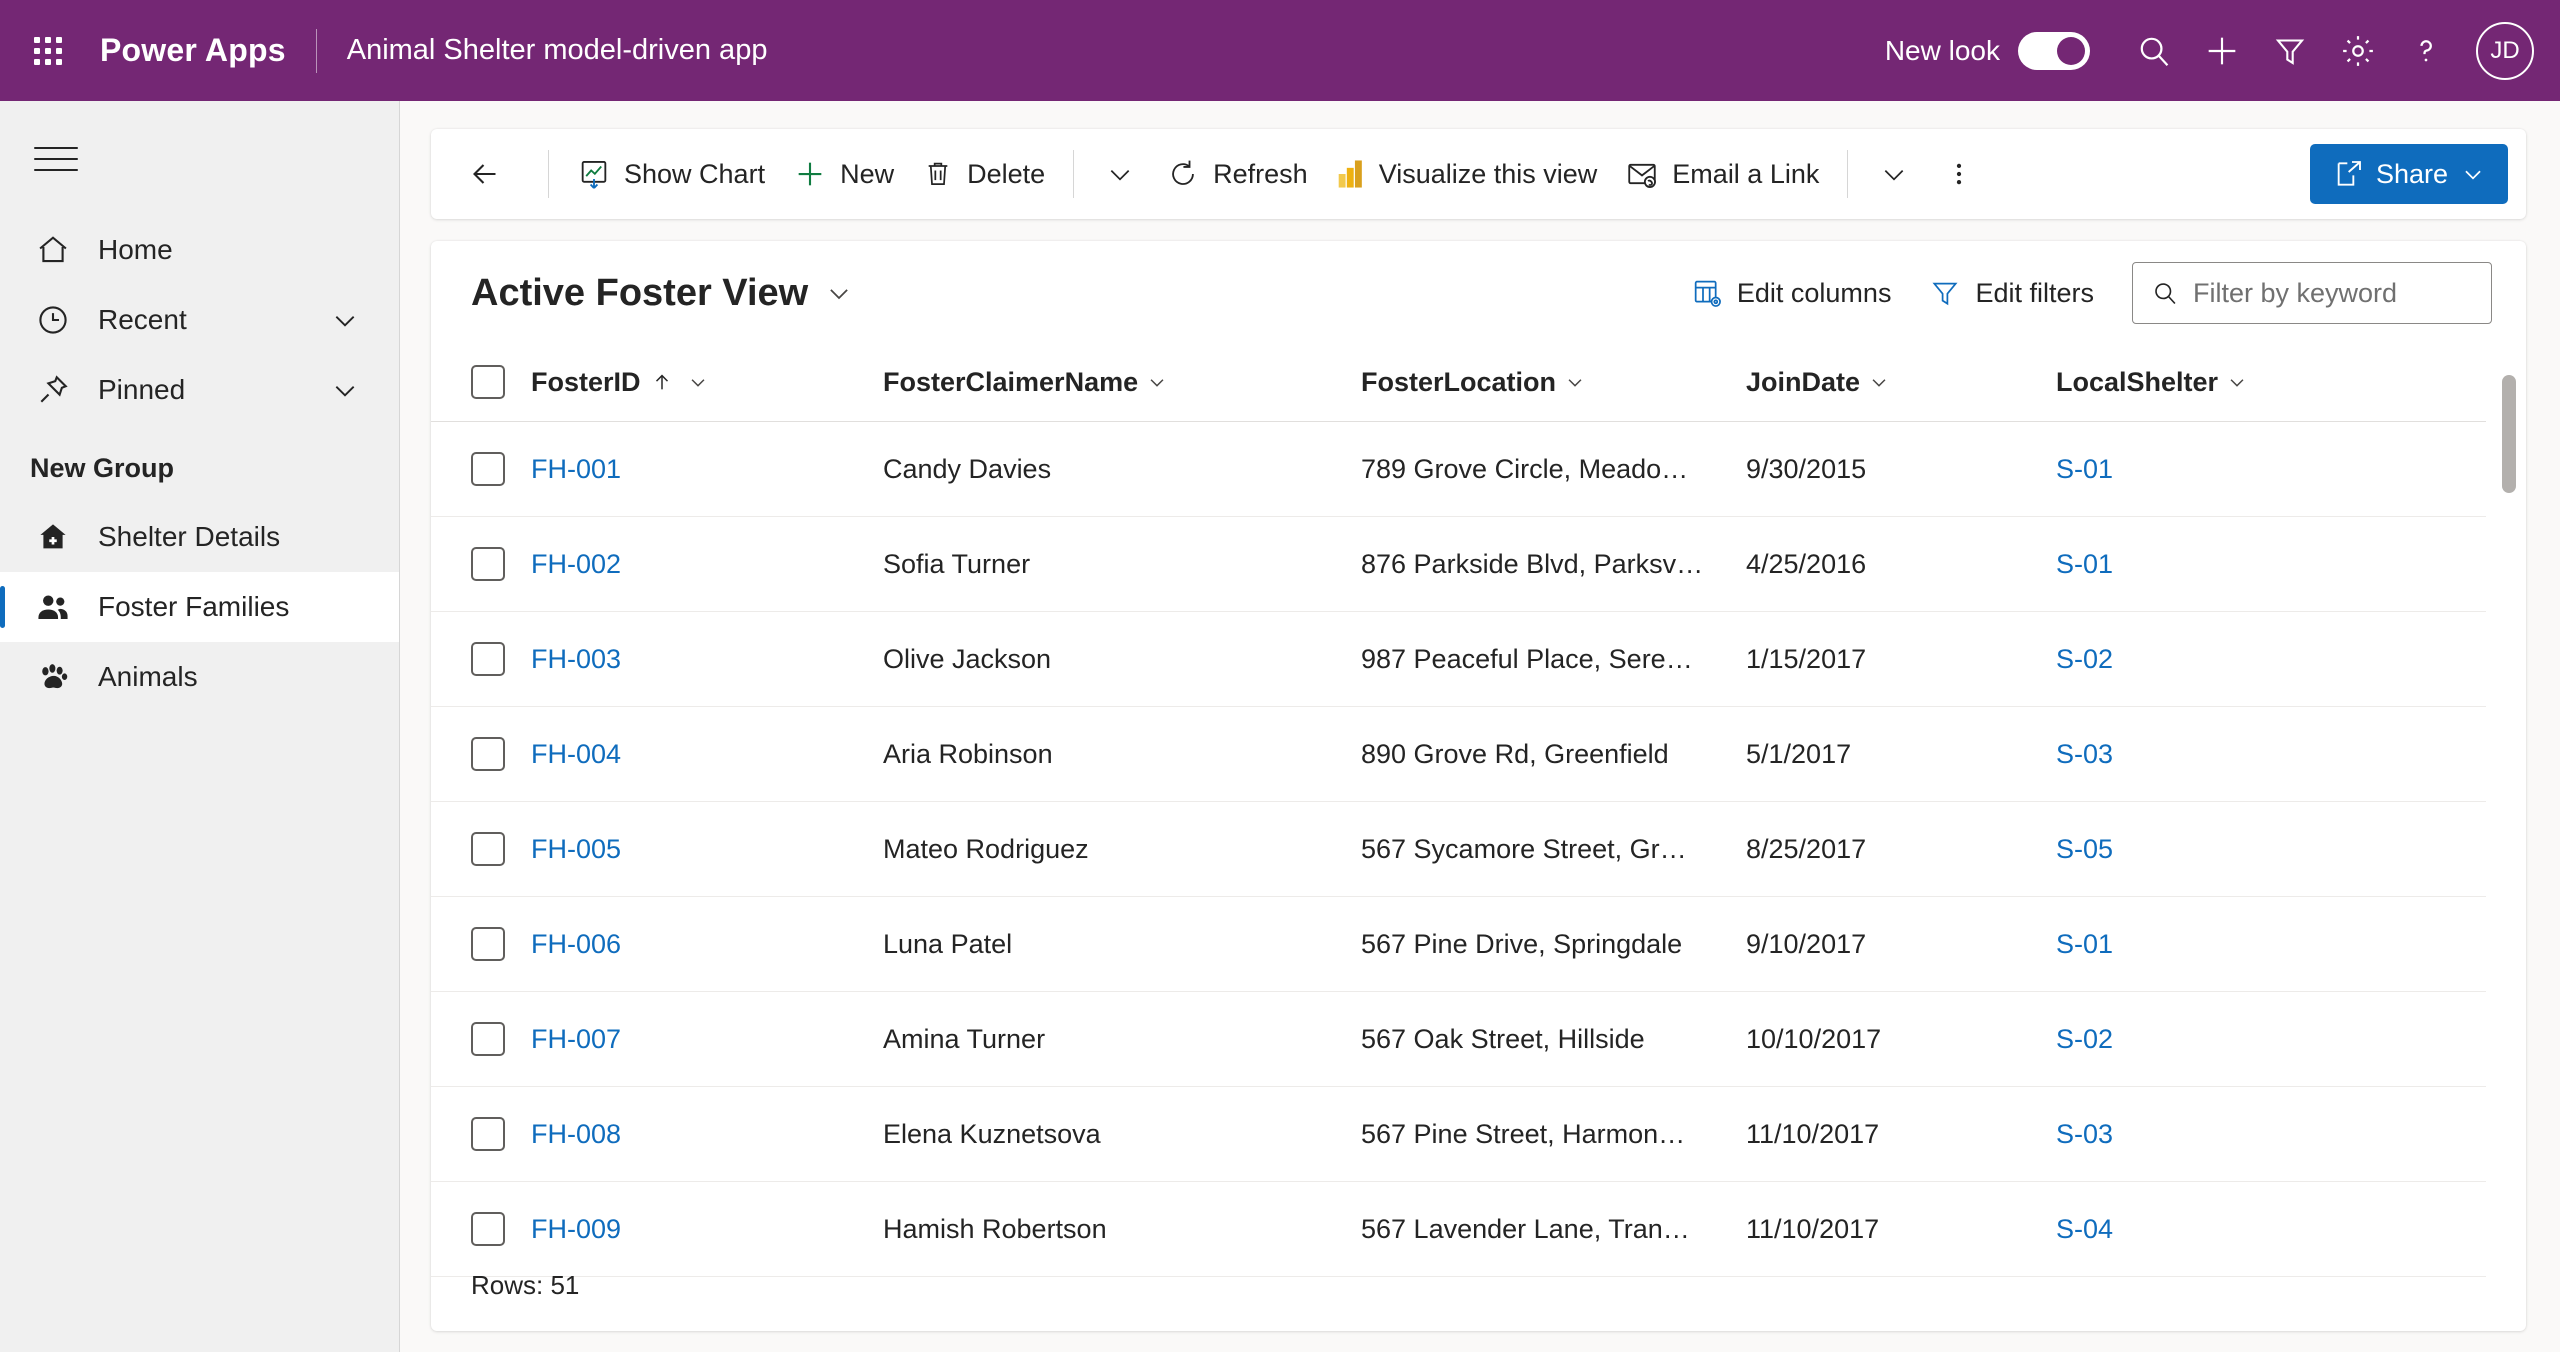  I want to click on column-header-joindate: JoinDate, so click(1901, 383).